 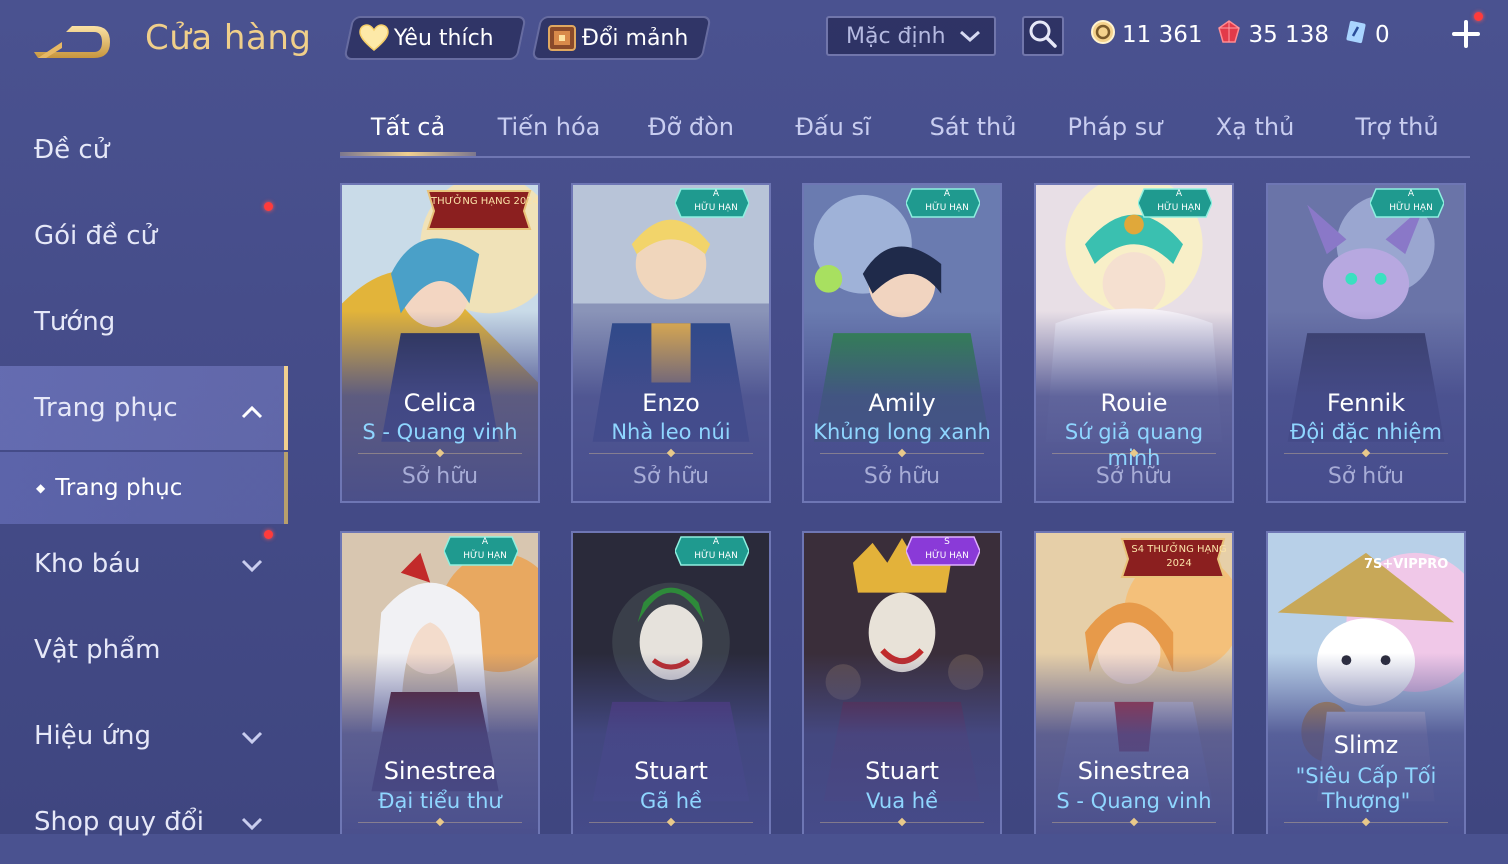 I want to click on tab-marksman: Xạ thủ, so click(x=1255, y=127).